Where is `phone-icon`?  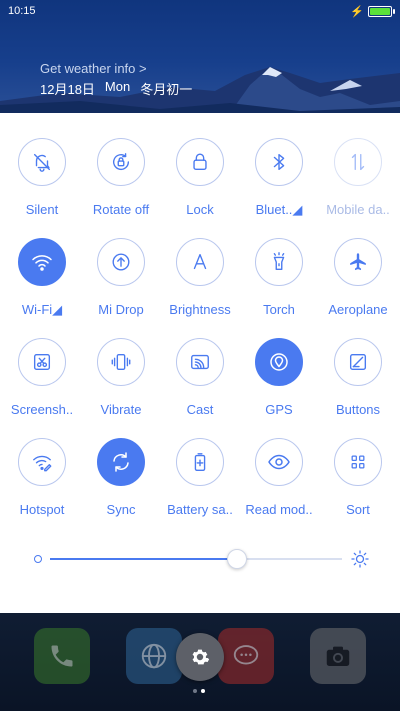
phone-icon is located at coordinates (62, 656).